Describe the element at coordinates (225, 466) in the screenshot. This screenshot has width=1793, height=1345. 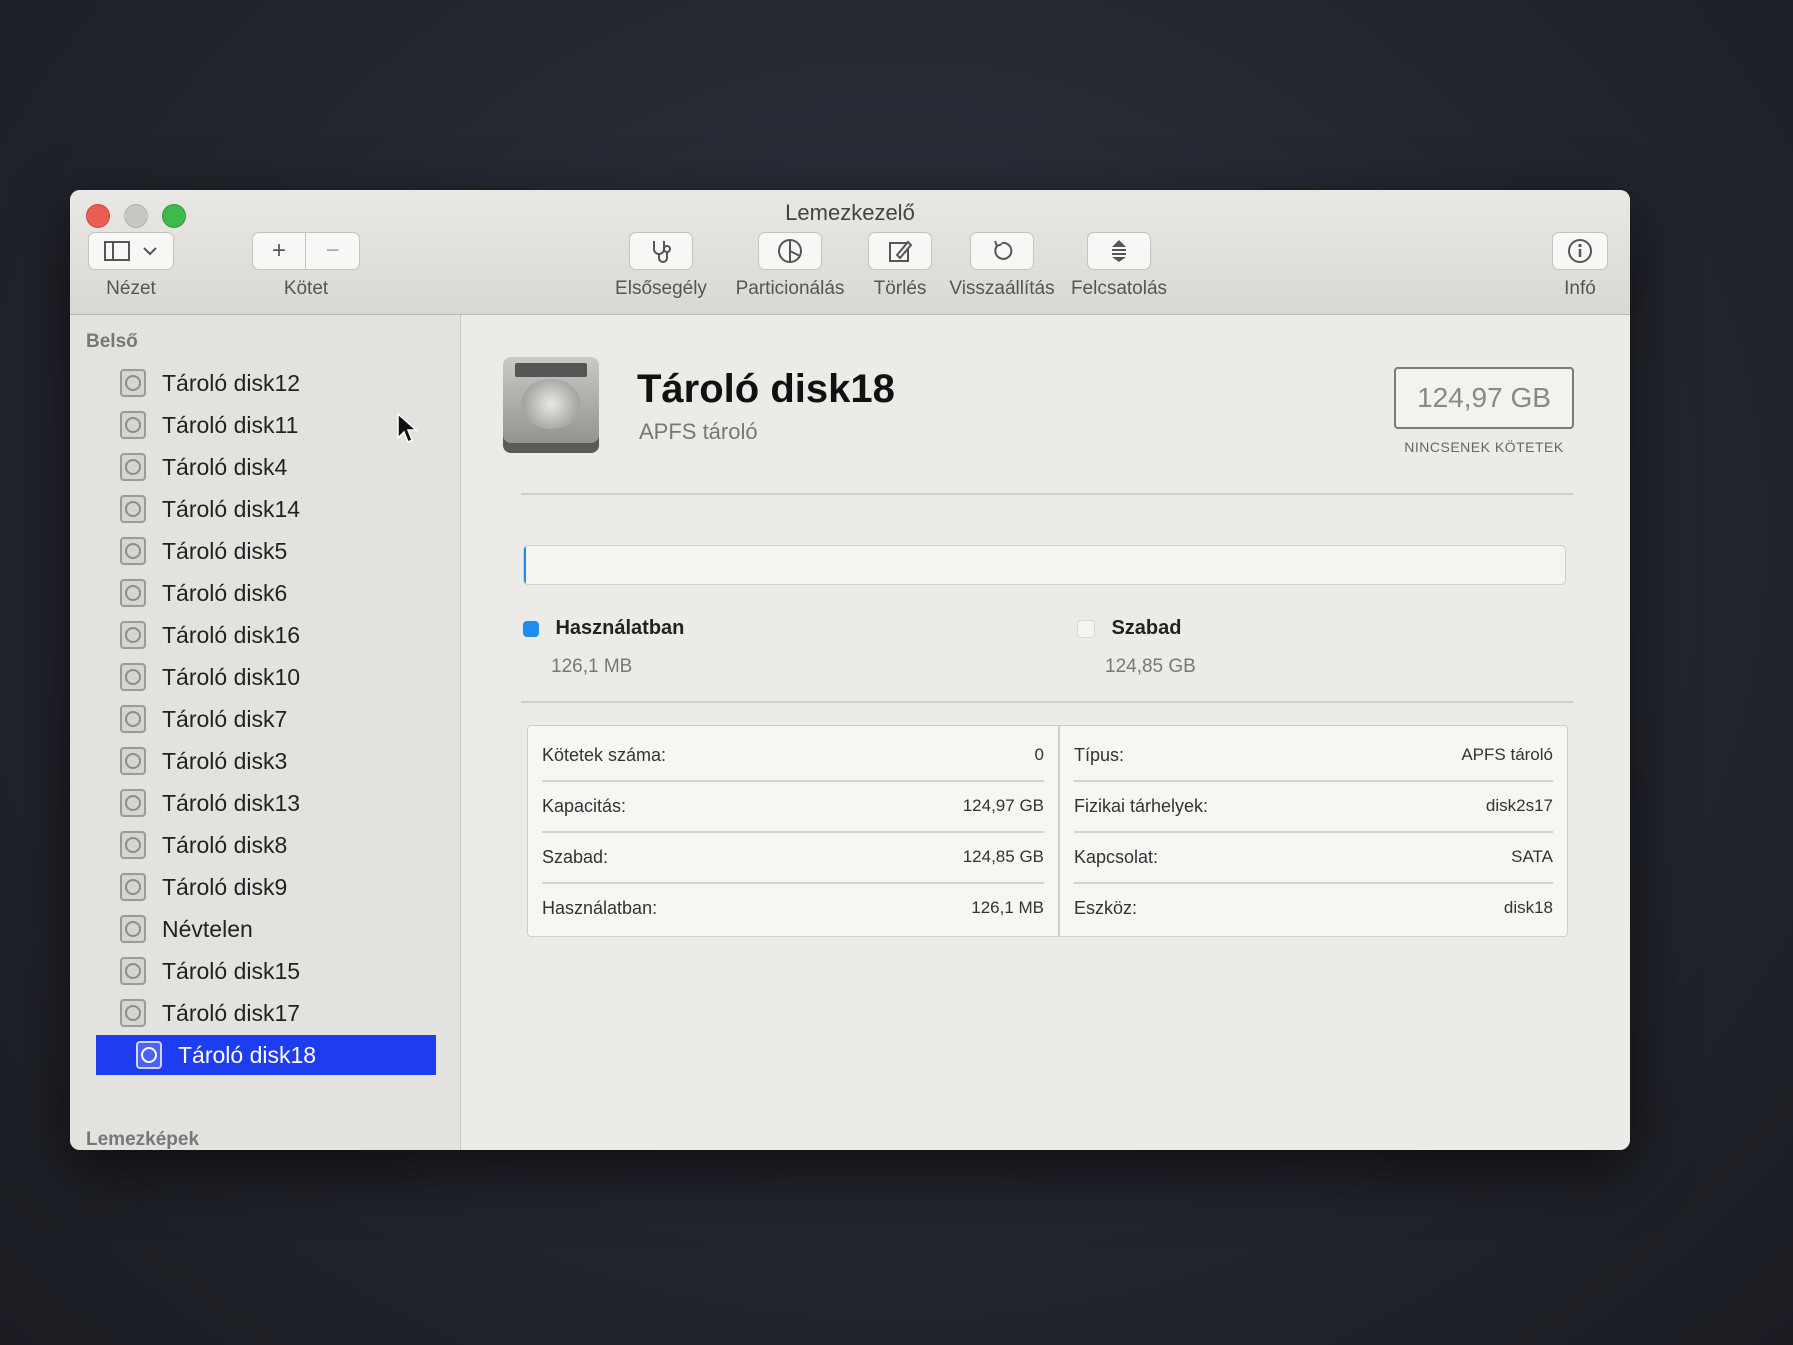
I see `sidebar-item-label: Tároló disk4` at that location.